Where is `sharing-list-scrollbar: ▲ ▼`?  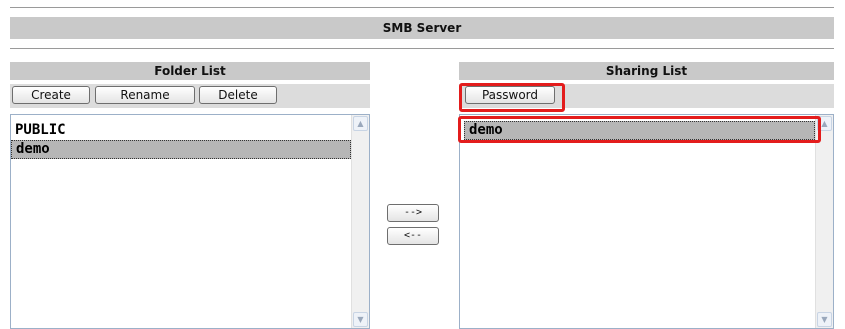
sharing-list-scrollbar: ▲ ▼ is located at coordinates (824, 221).